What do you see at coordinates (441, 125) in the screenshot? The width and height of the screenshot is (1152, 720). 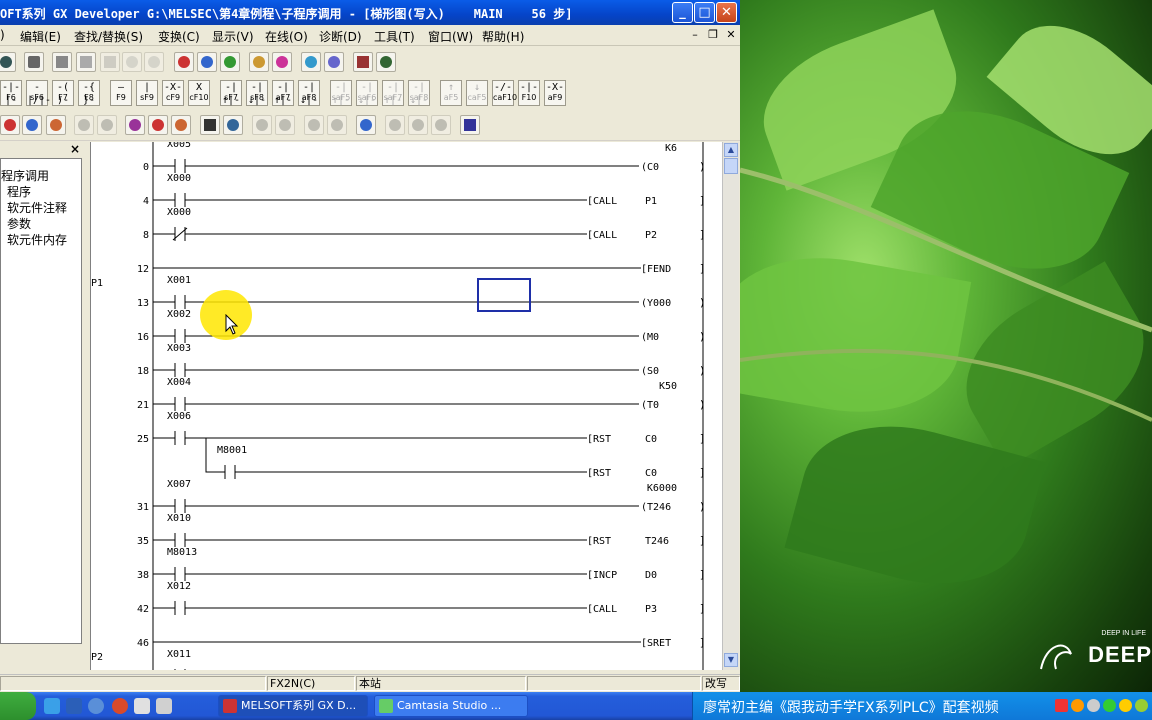 I see `transfer-check-button` at bounding box center [441, 125].